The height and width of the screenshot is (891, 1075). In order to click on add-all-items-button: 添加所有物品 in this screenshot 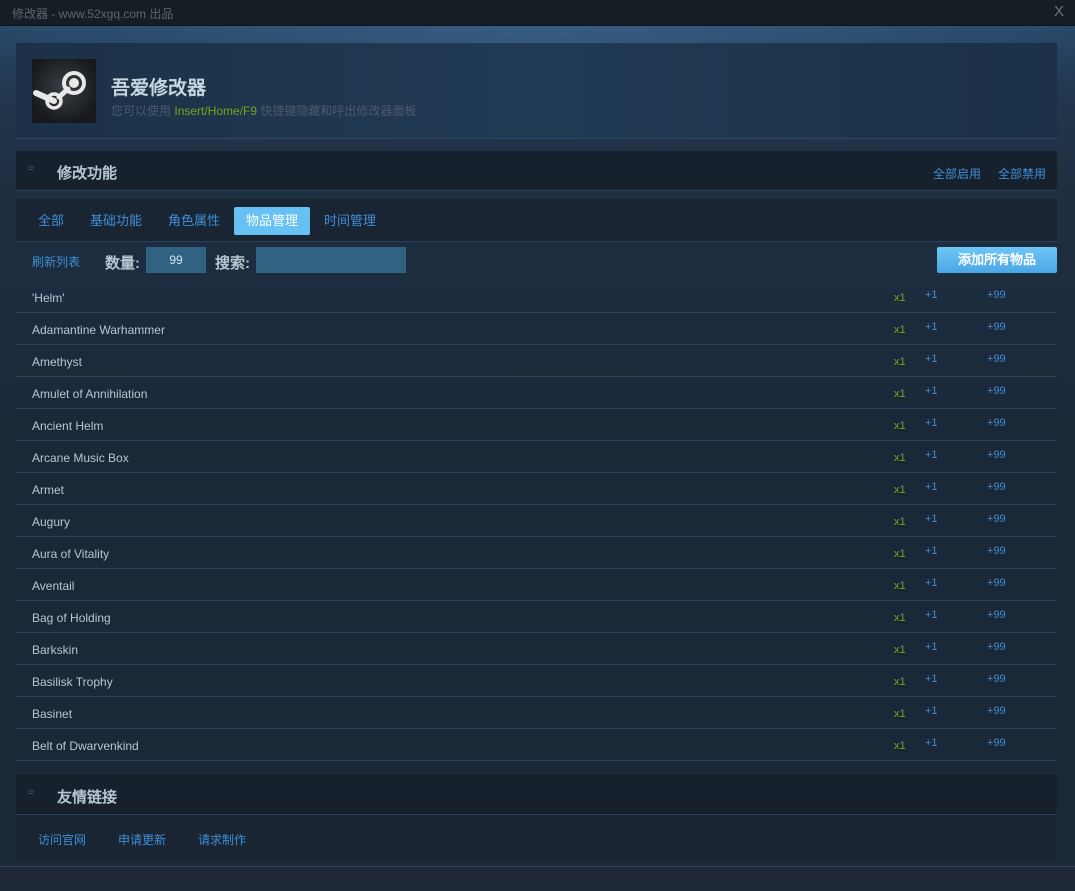, I will do `click(997, 260)`.